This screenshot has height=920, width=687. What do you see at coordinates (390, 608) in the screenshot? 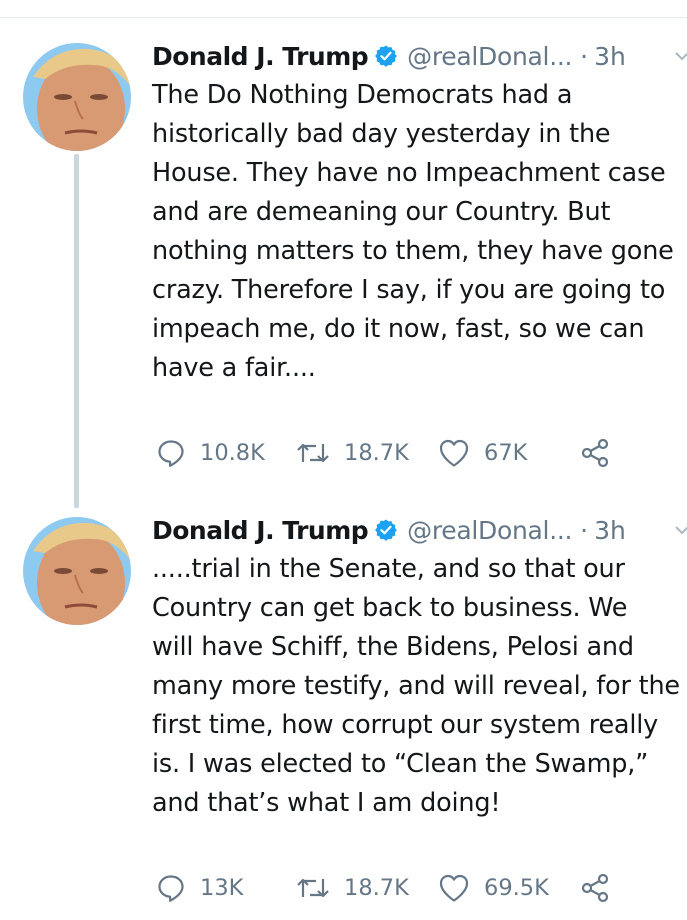
I see `tweet-text-line: Country can get back to business. We` at bounding box center [390, 608].